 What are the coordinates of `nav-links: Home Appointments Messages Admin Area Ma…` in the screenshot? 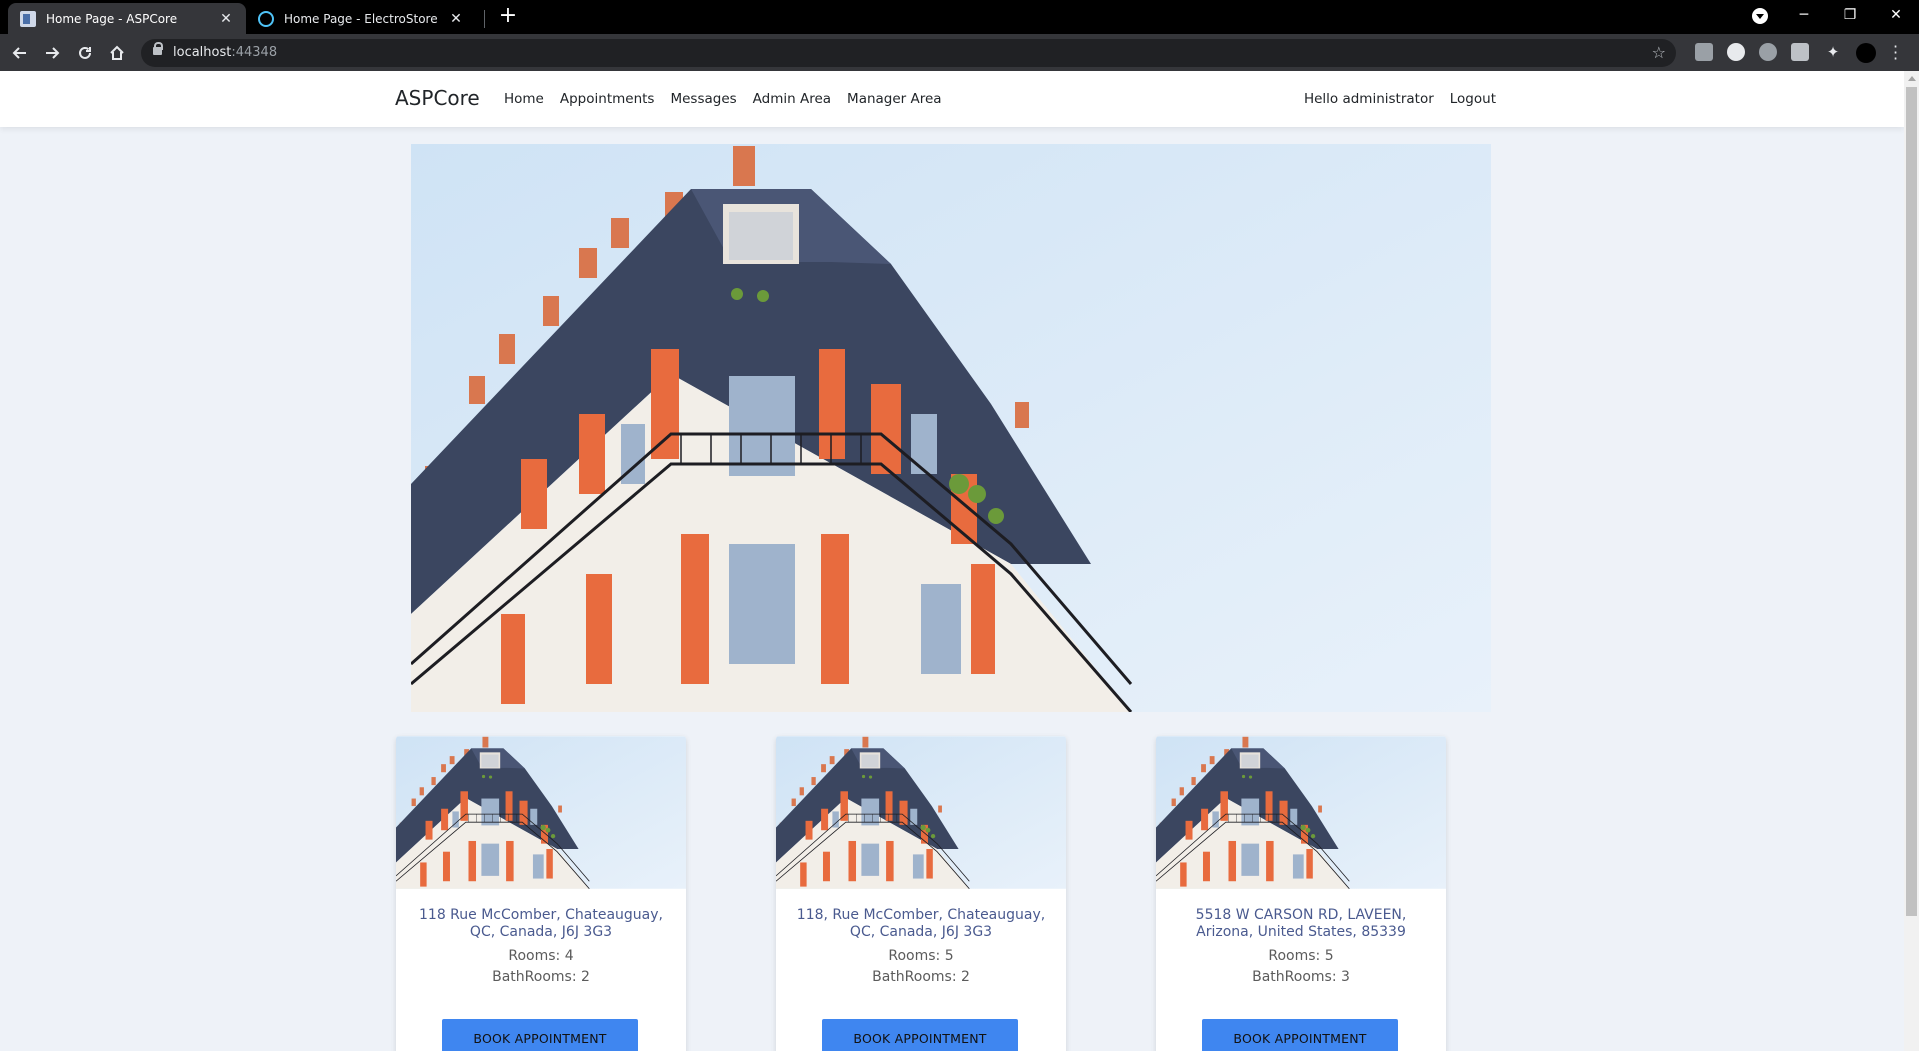 It's located at (723, 99).